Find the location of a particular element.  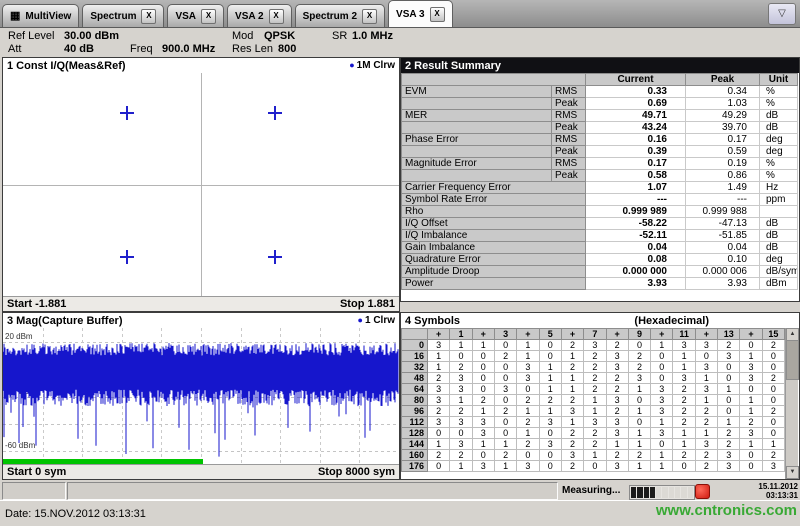

panel-title: 3 Mag(Capture Buffer) is located at coordinates (65, 320).